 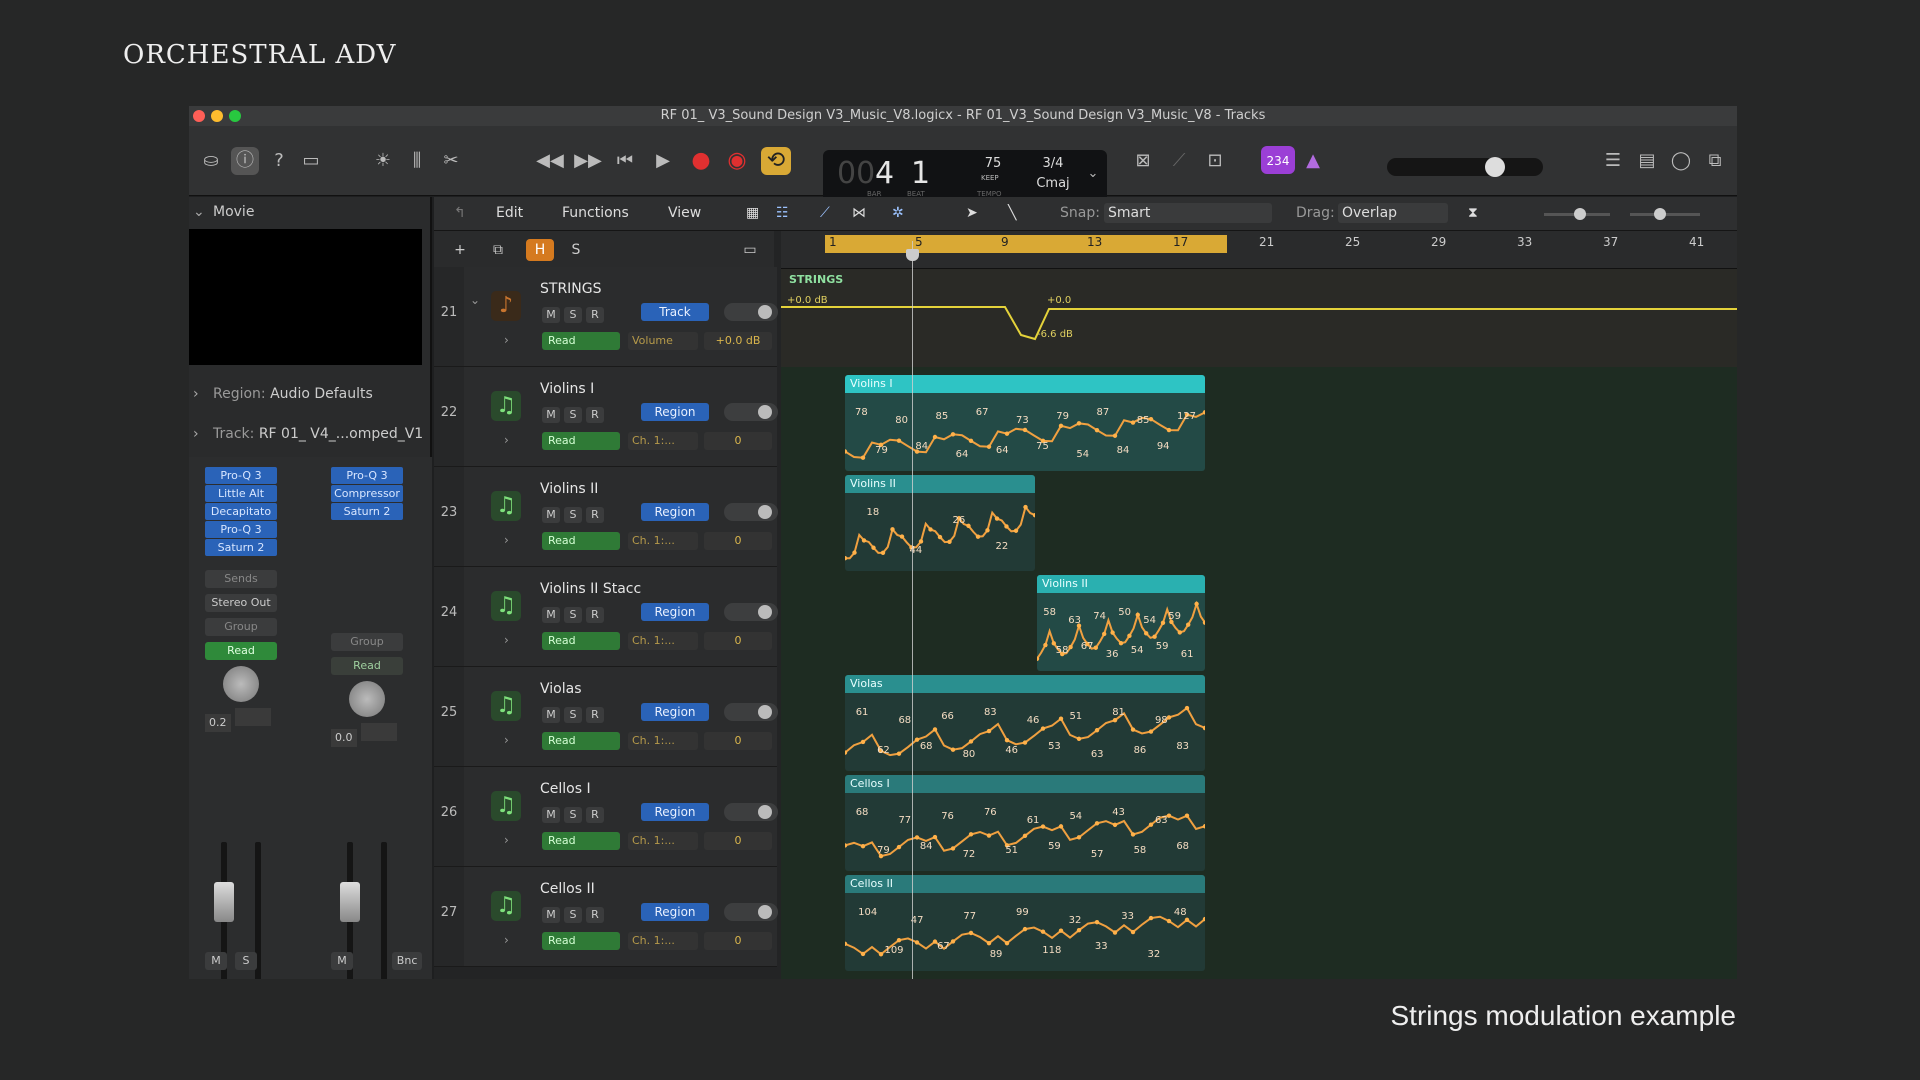 What do you see at coordinates (350, 902) in the screenshot?
I see `volume-fader` at bounding box center [350, 902].